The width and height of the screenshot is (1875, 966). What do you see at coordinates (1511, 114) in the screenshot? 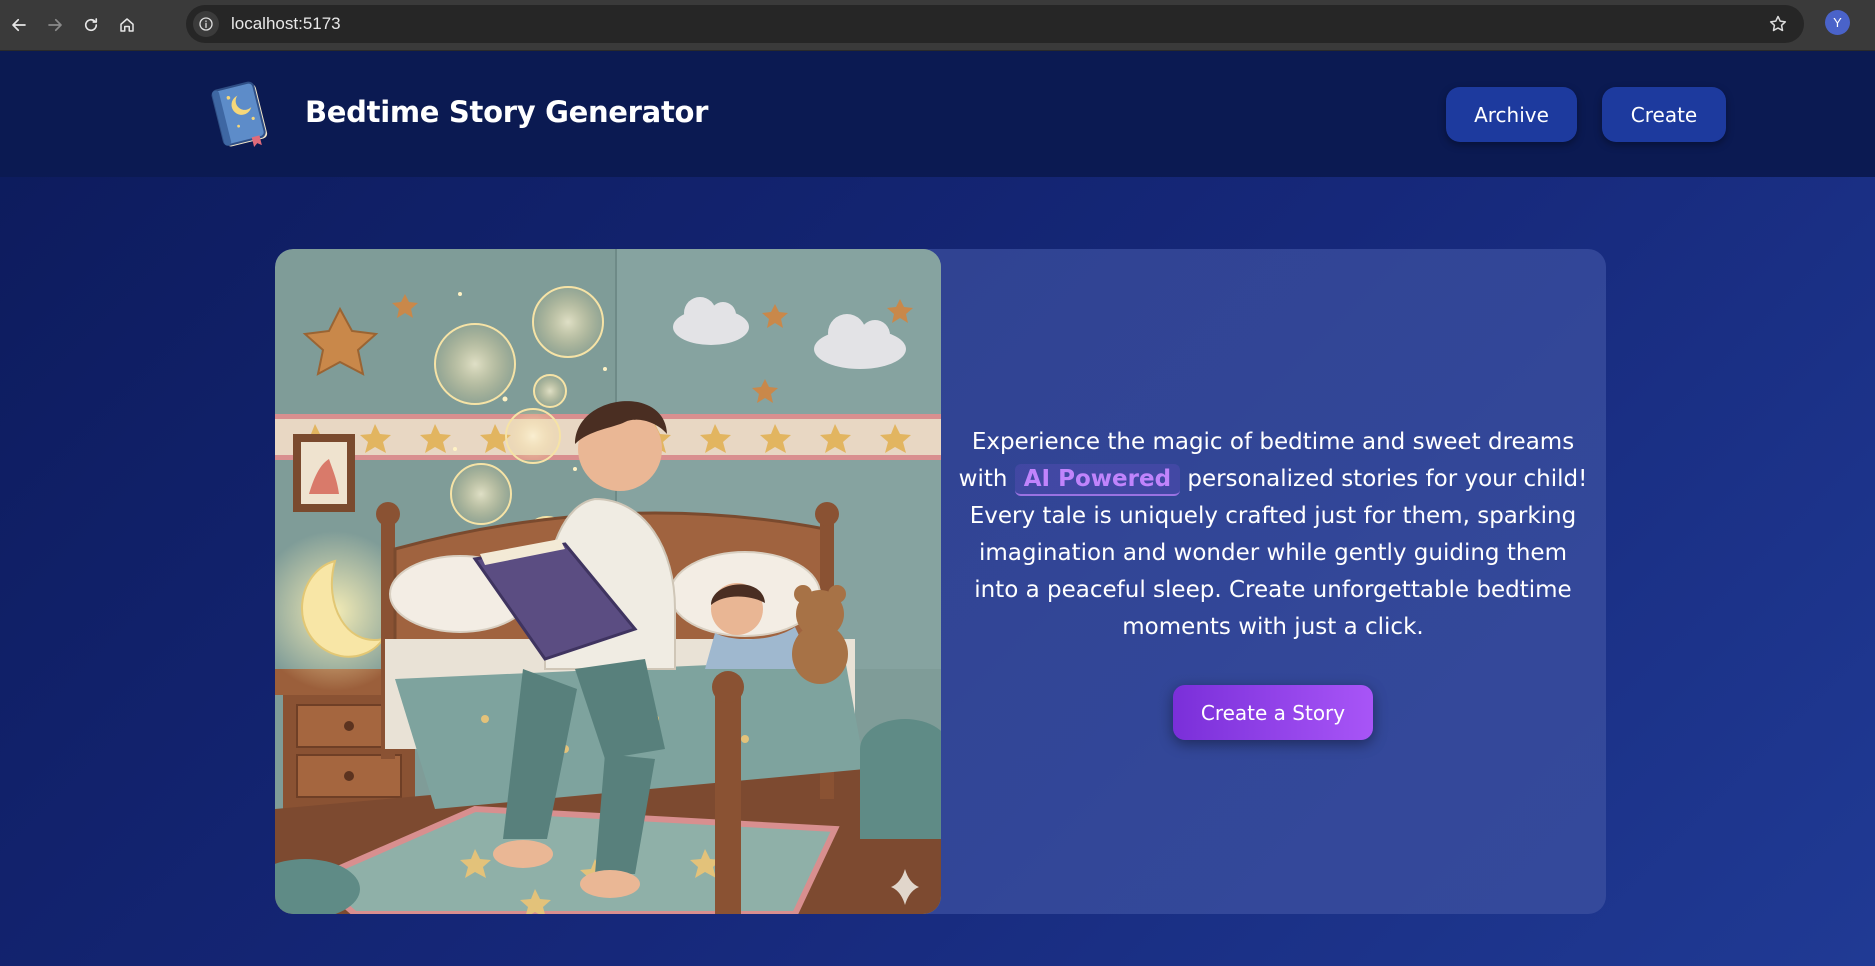
I see `archive-button: Archive` at bounding box center [1511, 114].